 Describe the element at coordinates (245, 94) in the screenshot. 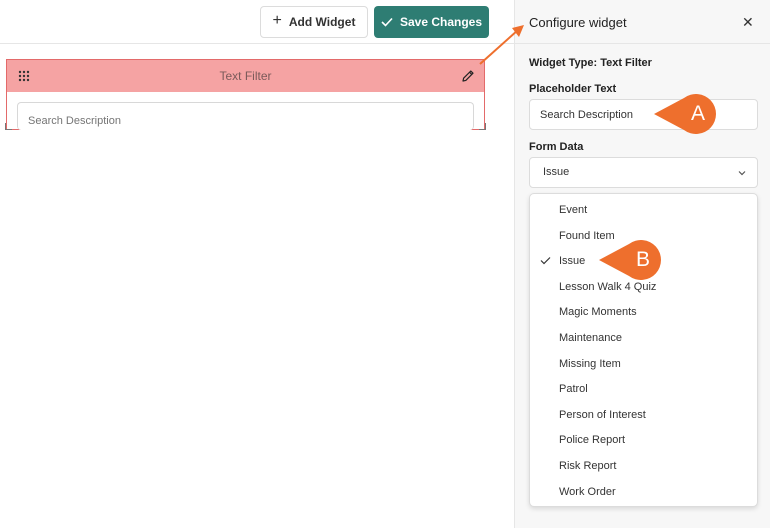

I see `text-filter-widget: Text Filter` at that location.